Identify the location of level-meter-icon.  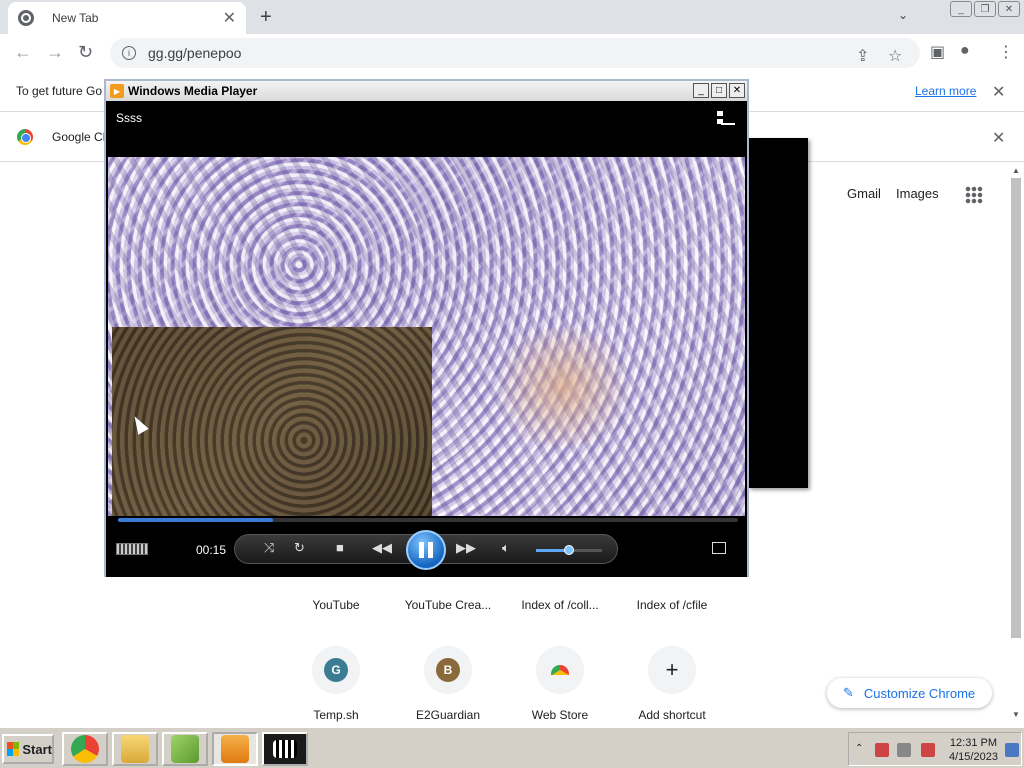
(132, 549).